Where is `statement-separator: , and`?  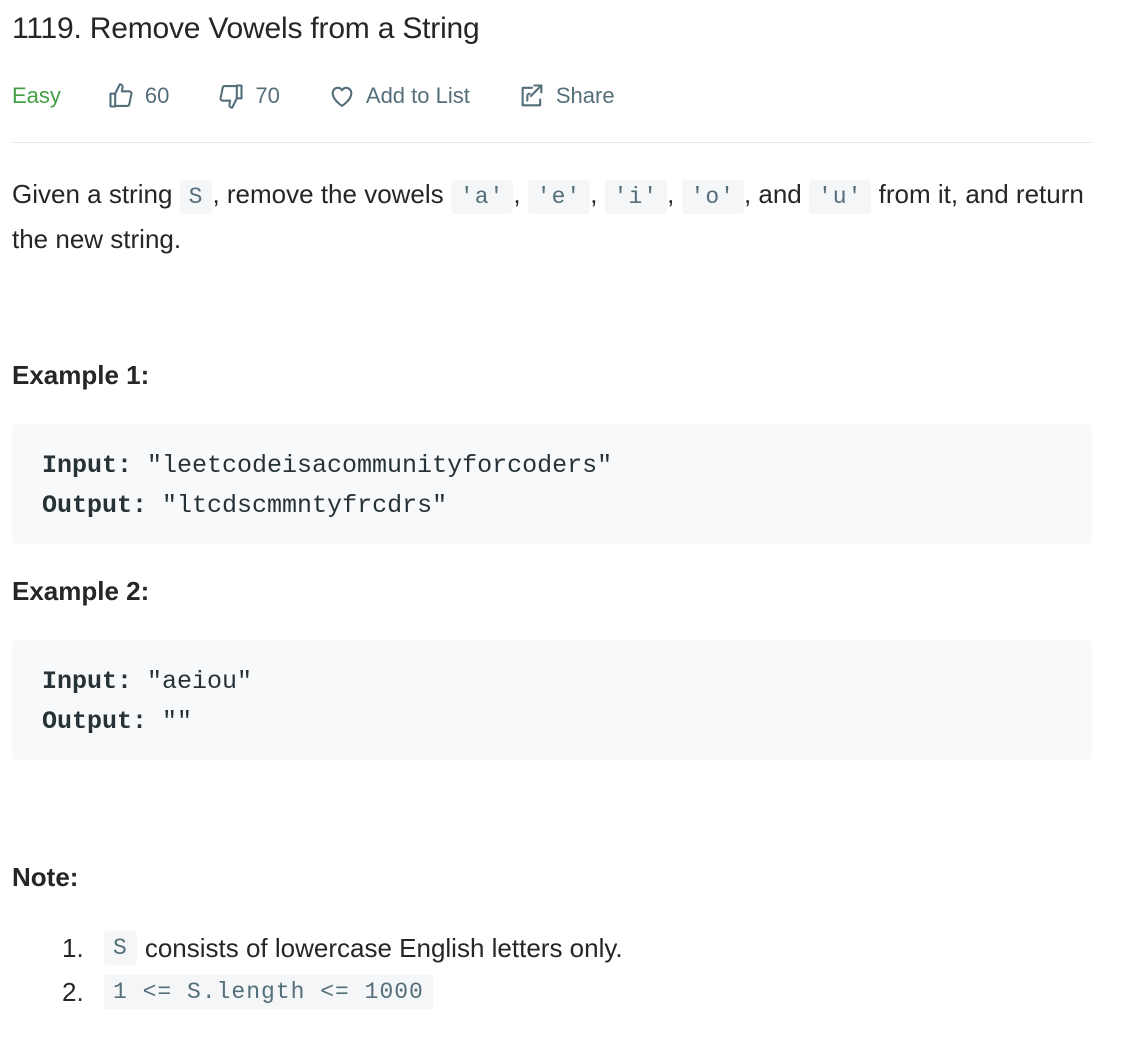
statement-separator: , and is located at coordinates (776, 194).